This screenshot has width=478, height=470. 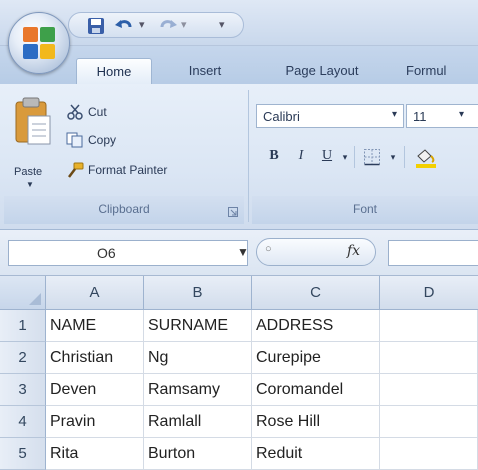 What do you see at coordinates (95, 358) in the screenshot?
I see `table-cell: Christian` at bounding box center [95, 358].